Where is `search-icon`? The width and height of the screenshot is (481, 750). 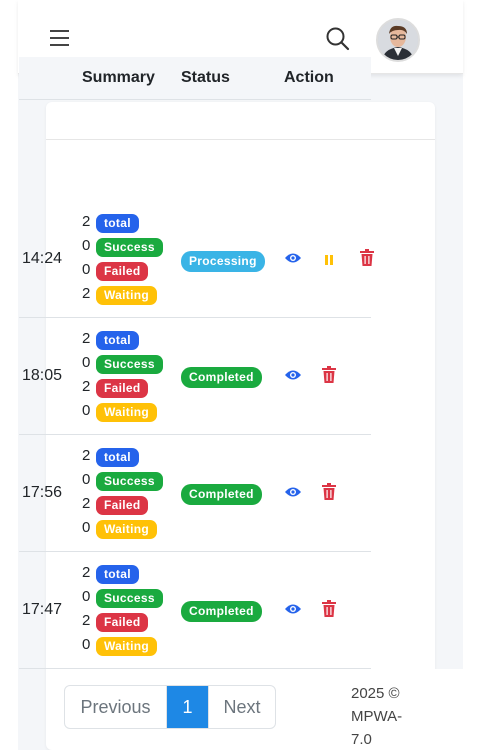 search-icon is located at coordinates (338, 39).